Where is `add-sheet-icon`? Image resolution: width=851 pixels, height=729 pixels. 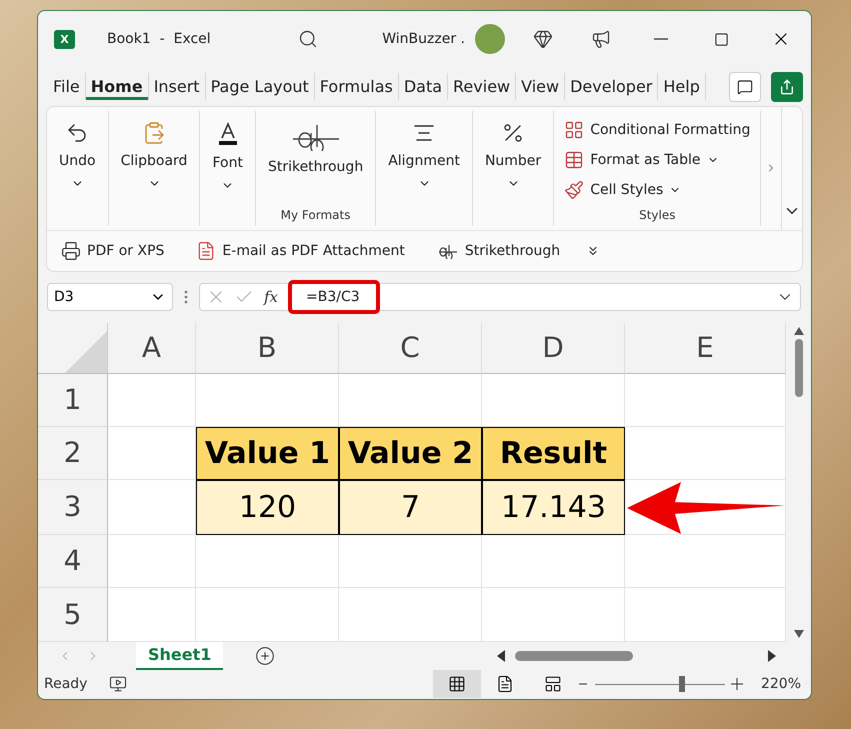
add-sheet-icon is located at coordinates (265, 656).